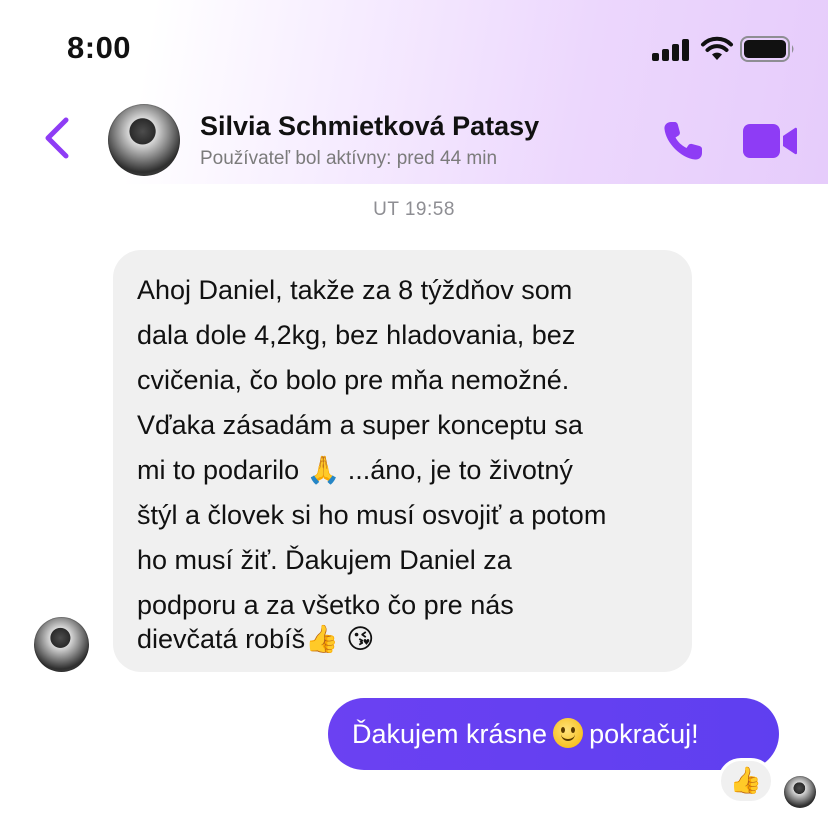 The image size is (828, 823). Describe the element at coordinates (770, 141) in the screenshot. I see `video-camera-icon` at that location.